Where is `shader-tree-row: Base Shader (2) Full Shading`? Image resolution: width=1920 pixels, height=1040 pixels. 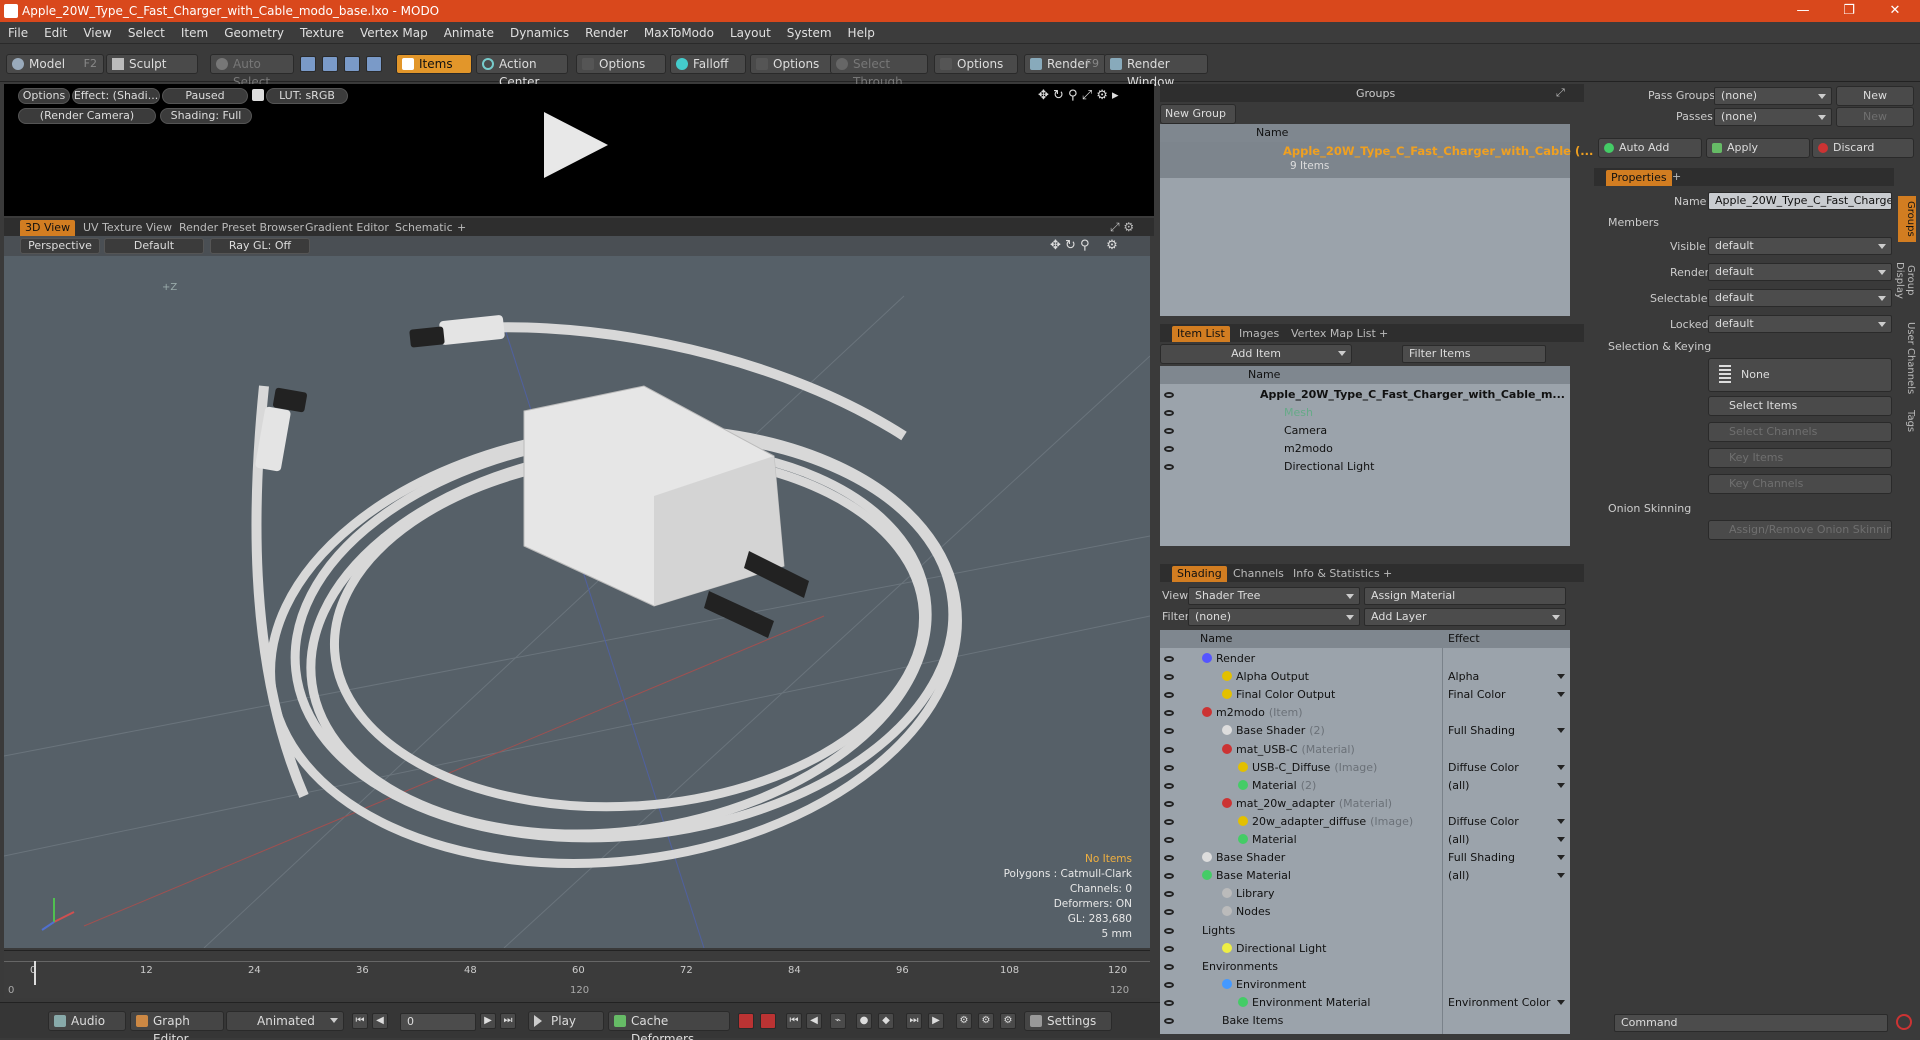
shader-tree-row: Base Shader (2) Full Shading is located at coordinates (1365, 731).